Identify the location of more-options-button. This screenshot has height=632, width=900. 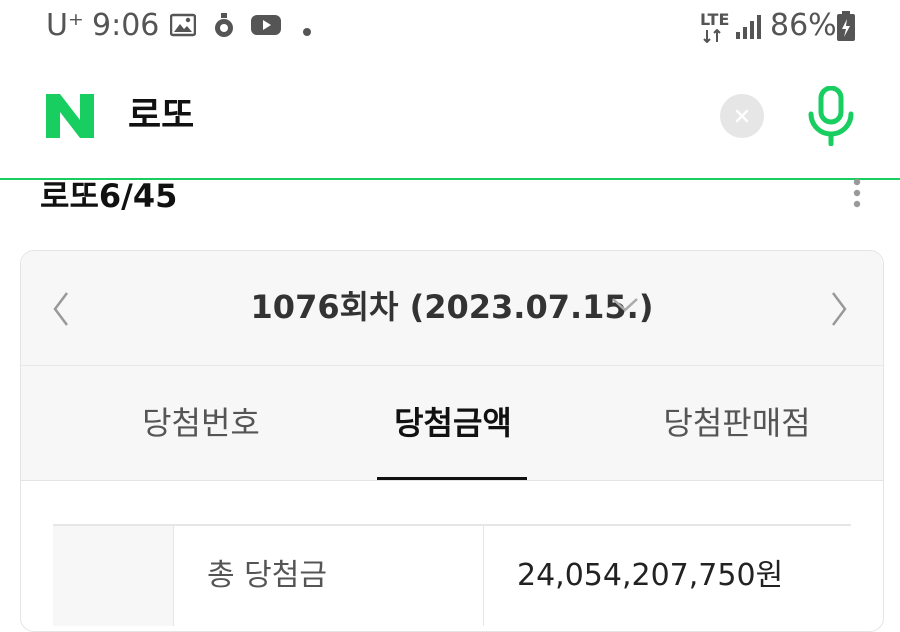
(857, 195).